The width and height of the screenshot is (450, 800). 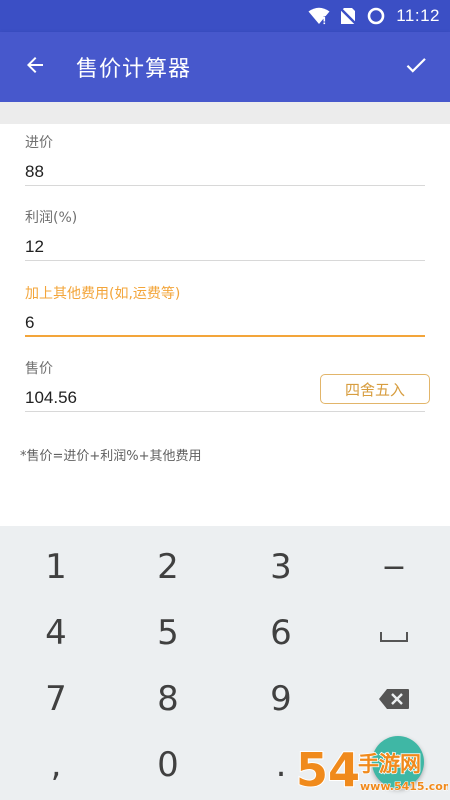 What do you see at coordinates (225, 411) in the screenshot?
I see `price-underline` at bounding box center [225, 411].